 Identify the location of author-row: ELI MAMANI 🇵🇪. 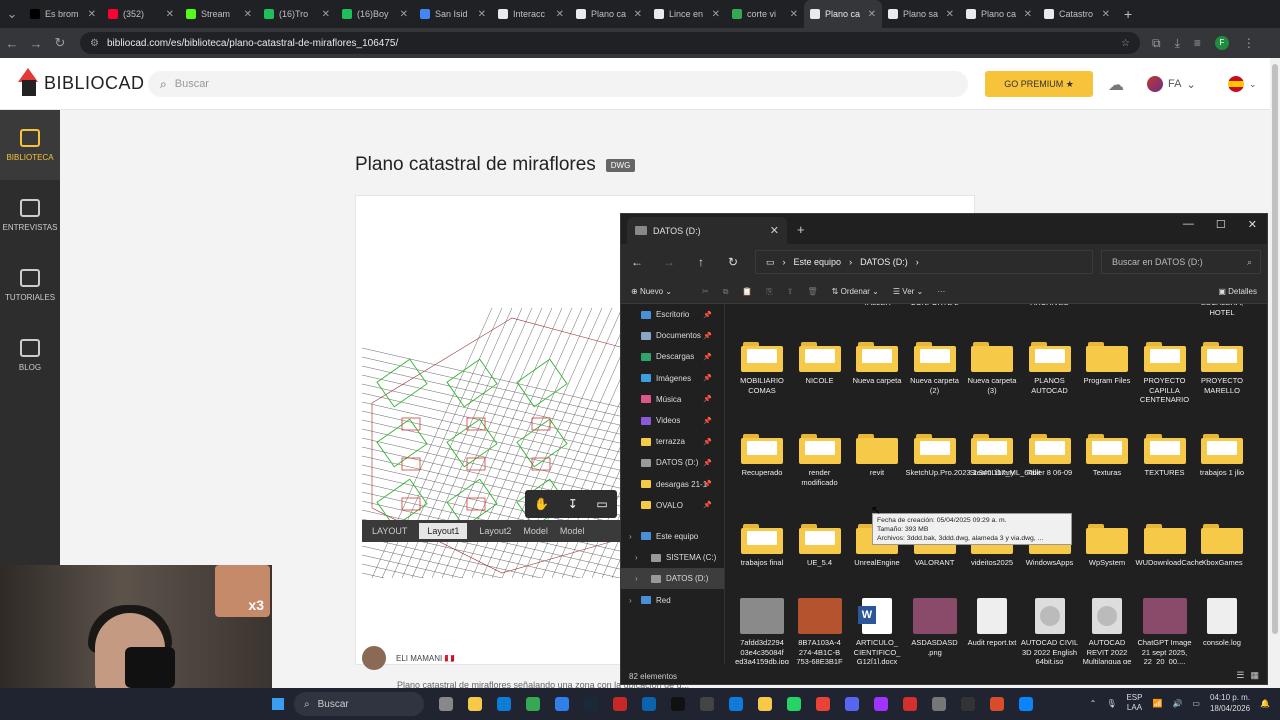
(408, 658).